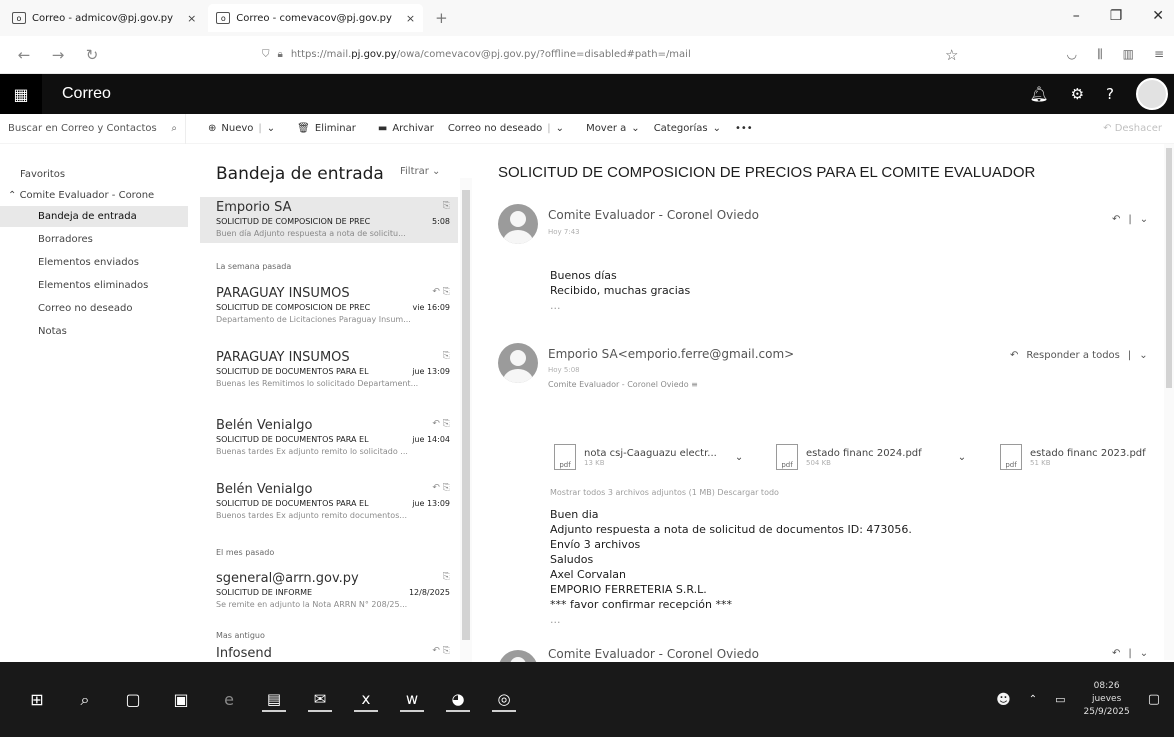 The height and width of the screenshot is (737, 1174). What do you see at coordinates (94, 239) in the screenshot?
I see `folder-drafts: Borradores` at bounding box center [94, 239].